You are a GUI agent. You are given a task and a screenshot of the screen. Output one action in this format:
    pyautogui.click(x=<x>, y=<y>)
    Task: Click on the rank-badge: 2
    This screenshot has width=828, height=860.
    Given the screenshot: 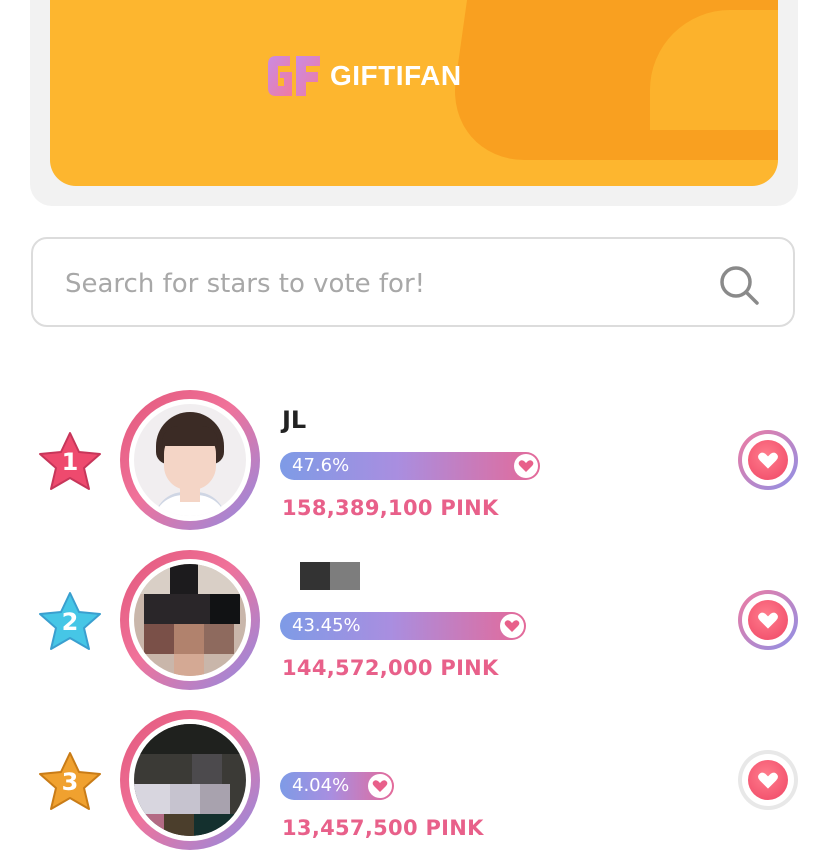 What is the action you would take?
    pyautogui.click(x=70, y=622)
    